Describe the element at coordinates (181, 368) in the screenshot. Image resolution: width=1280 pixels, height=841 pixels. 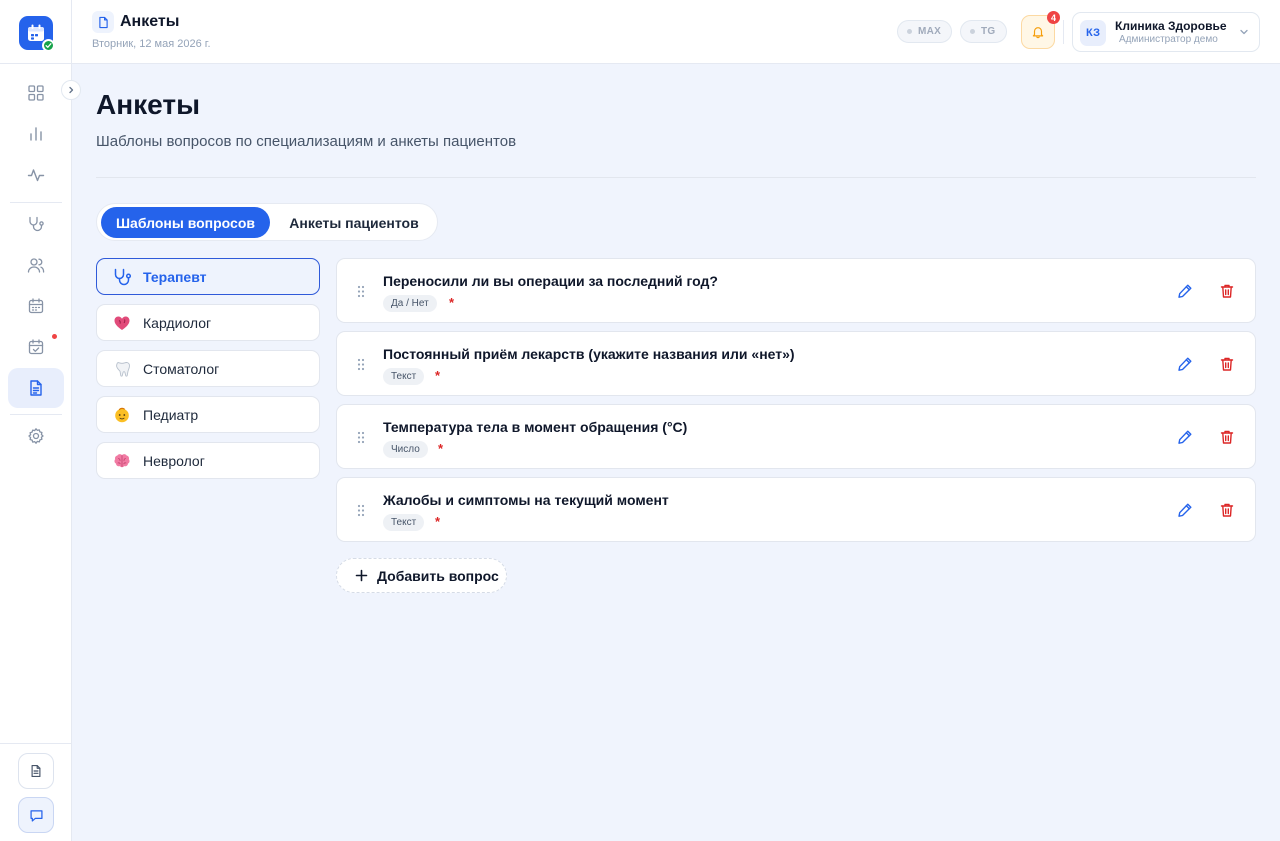
I see `specialization-label: Стоматолог` at that location.